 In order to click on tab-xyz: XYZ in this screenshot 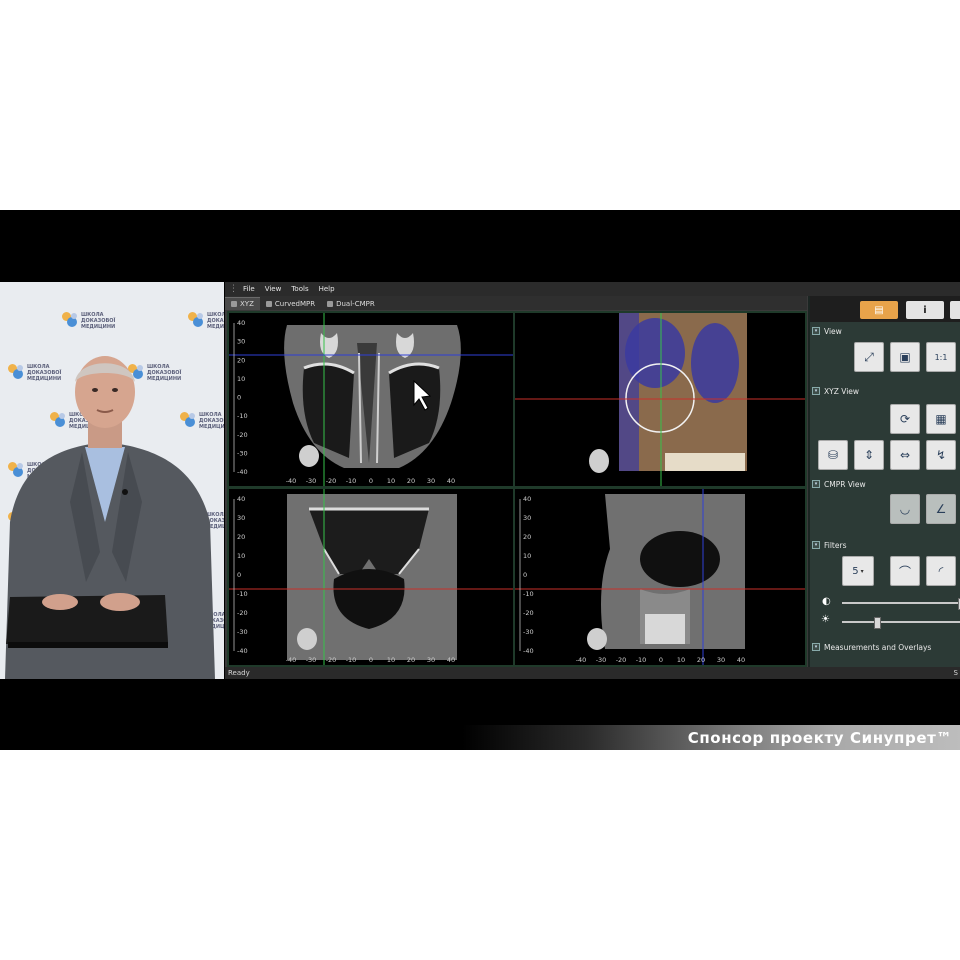, I will do `click(242, 303)`.